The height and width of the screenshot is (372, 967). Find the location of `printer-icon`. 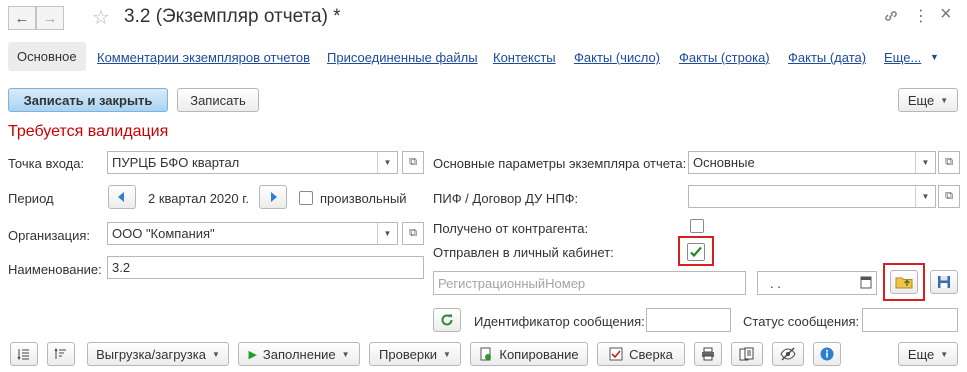

printer-icon is located at coordinates (708, 354).